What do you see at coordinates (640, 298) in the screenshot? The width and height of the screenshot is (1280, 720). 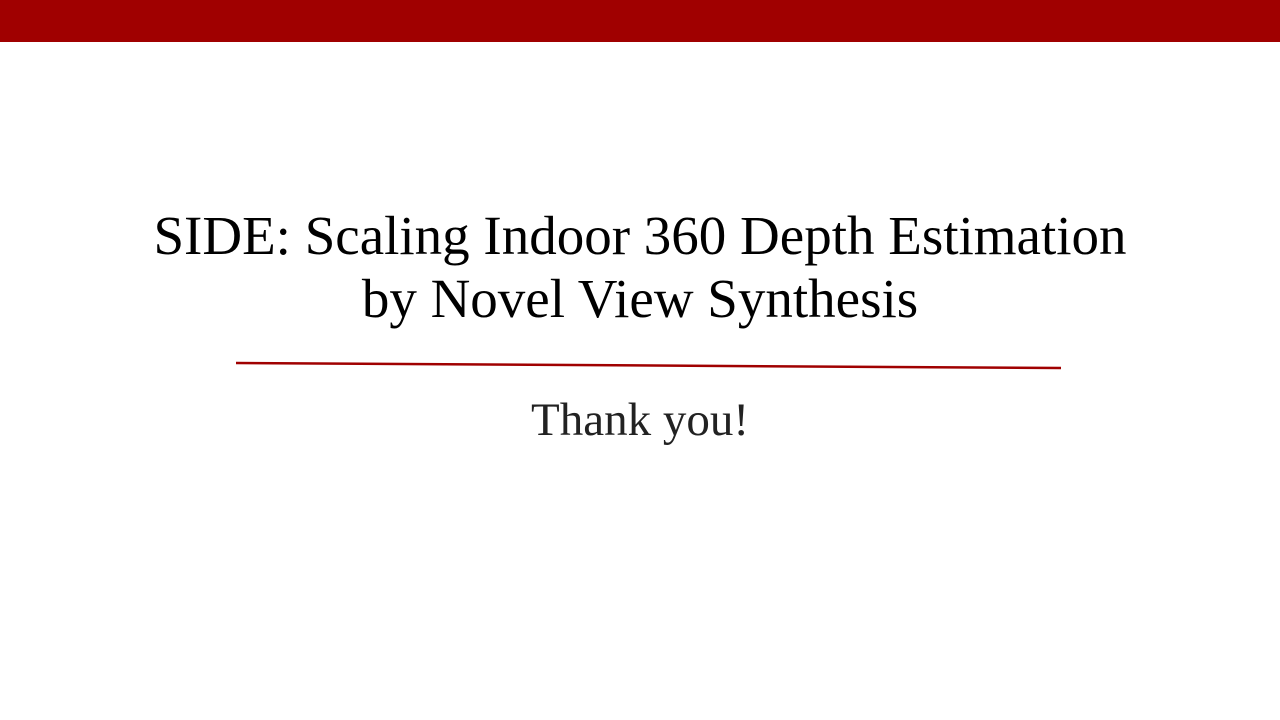 I see `slide-title-line-2: by Novel View Synthesis` at bounding box center [640, 298].